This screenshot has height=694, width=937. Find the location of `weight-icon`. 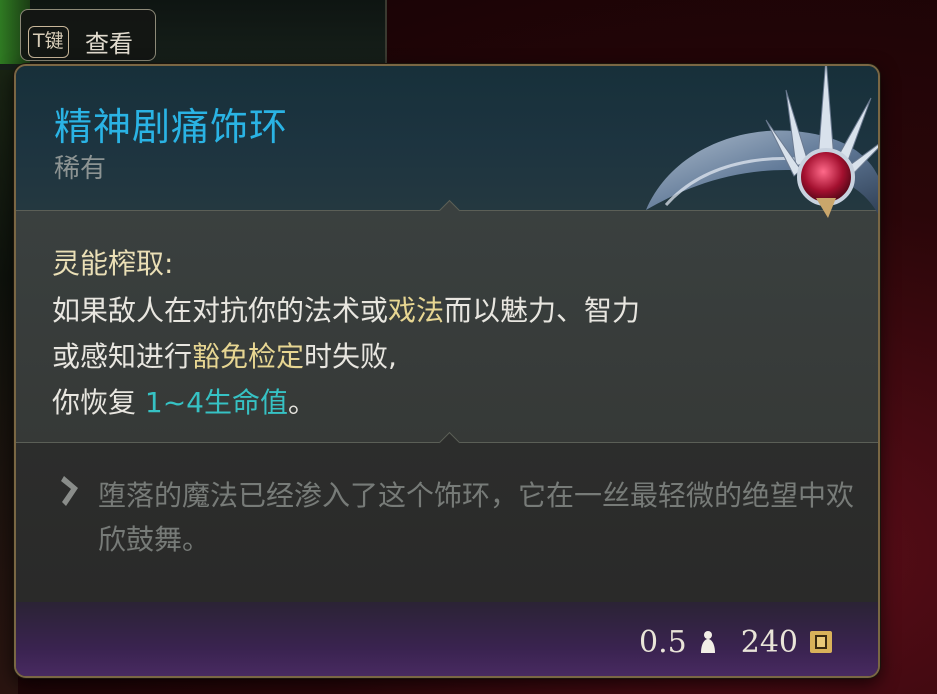

weight-icon is located at coordinates (707, 642).